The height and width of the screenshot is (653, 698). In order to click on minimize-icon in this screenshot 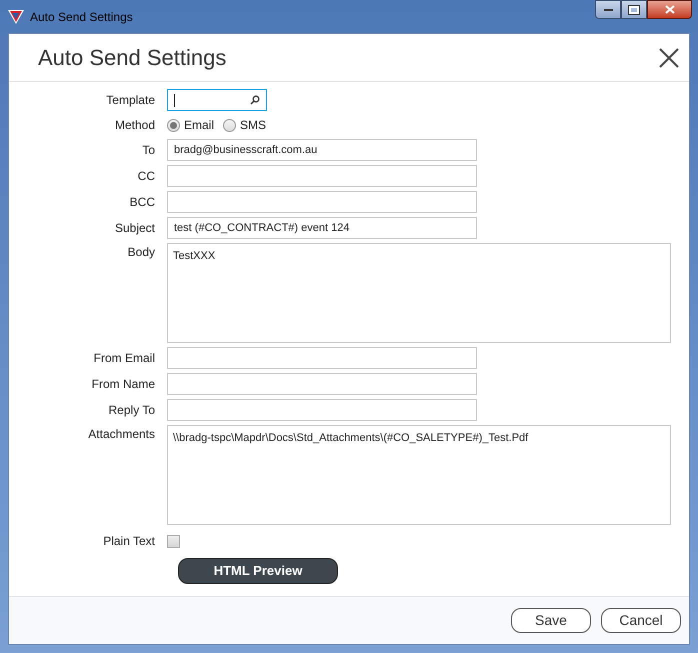, I will do `click(608, 9)`.